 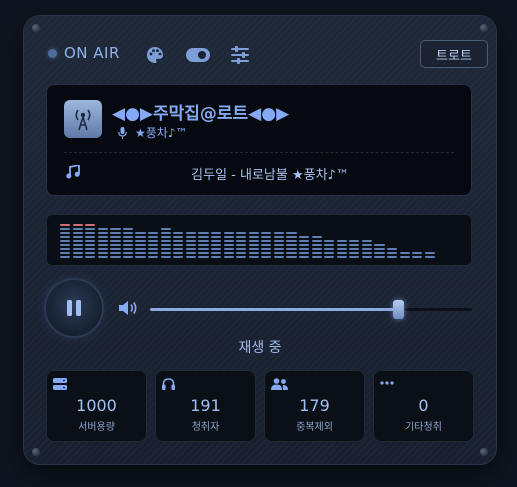 I want to click on pause-button, so click(x=74, y=308).